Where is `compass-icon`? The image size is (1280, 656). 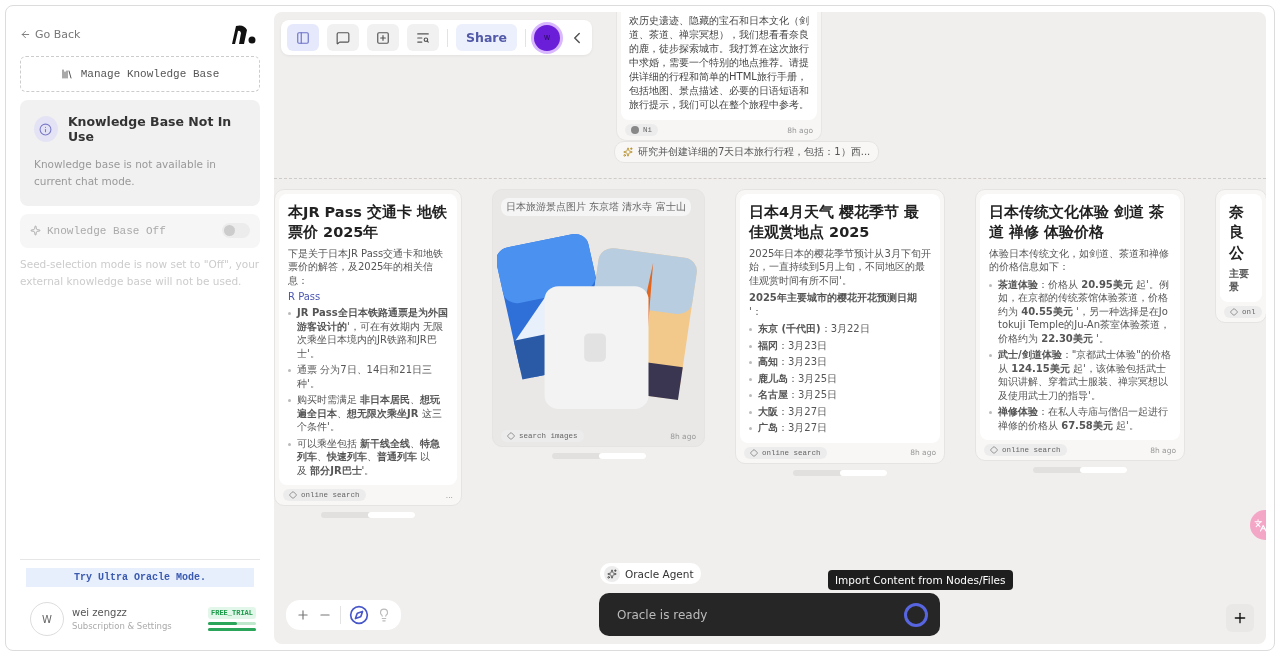 compass-icon is located at coordinates (359, 615).